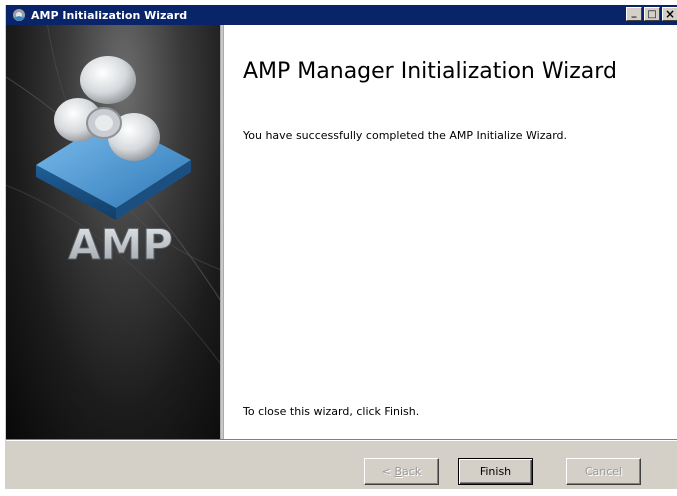  I want to click on maximize-button: □, so click(652, 14).